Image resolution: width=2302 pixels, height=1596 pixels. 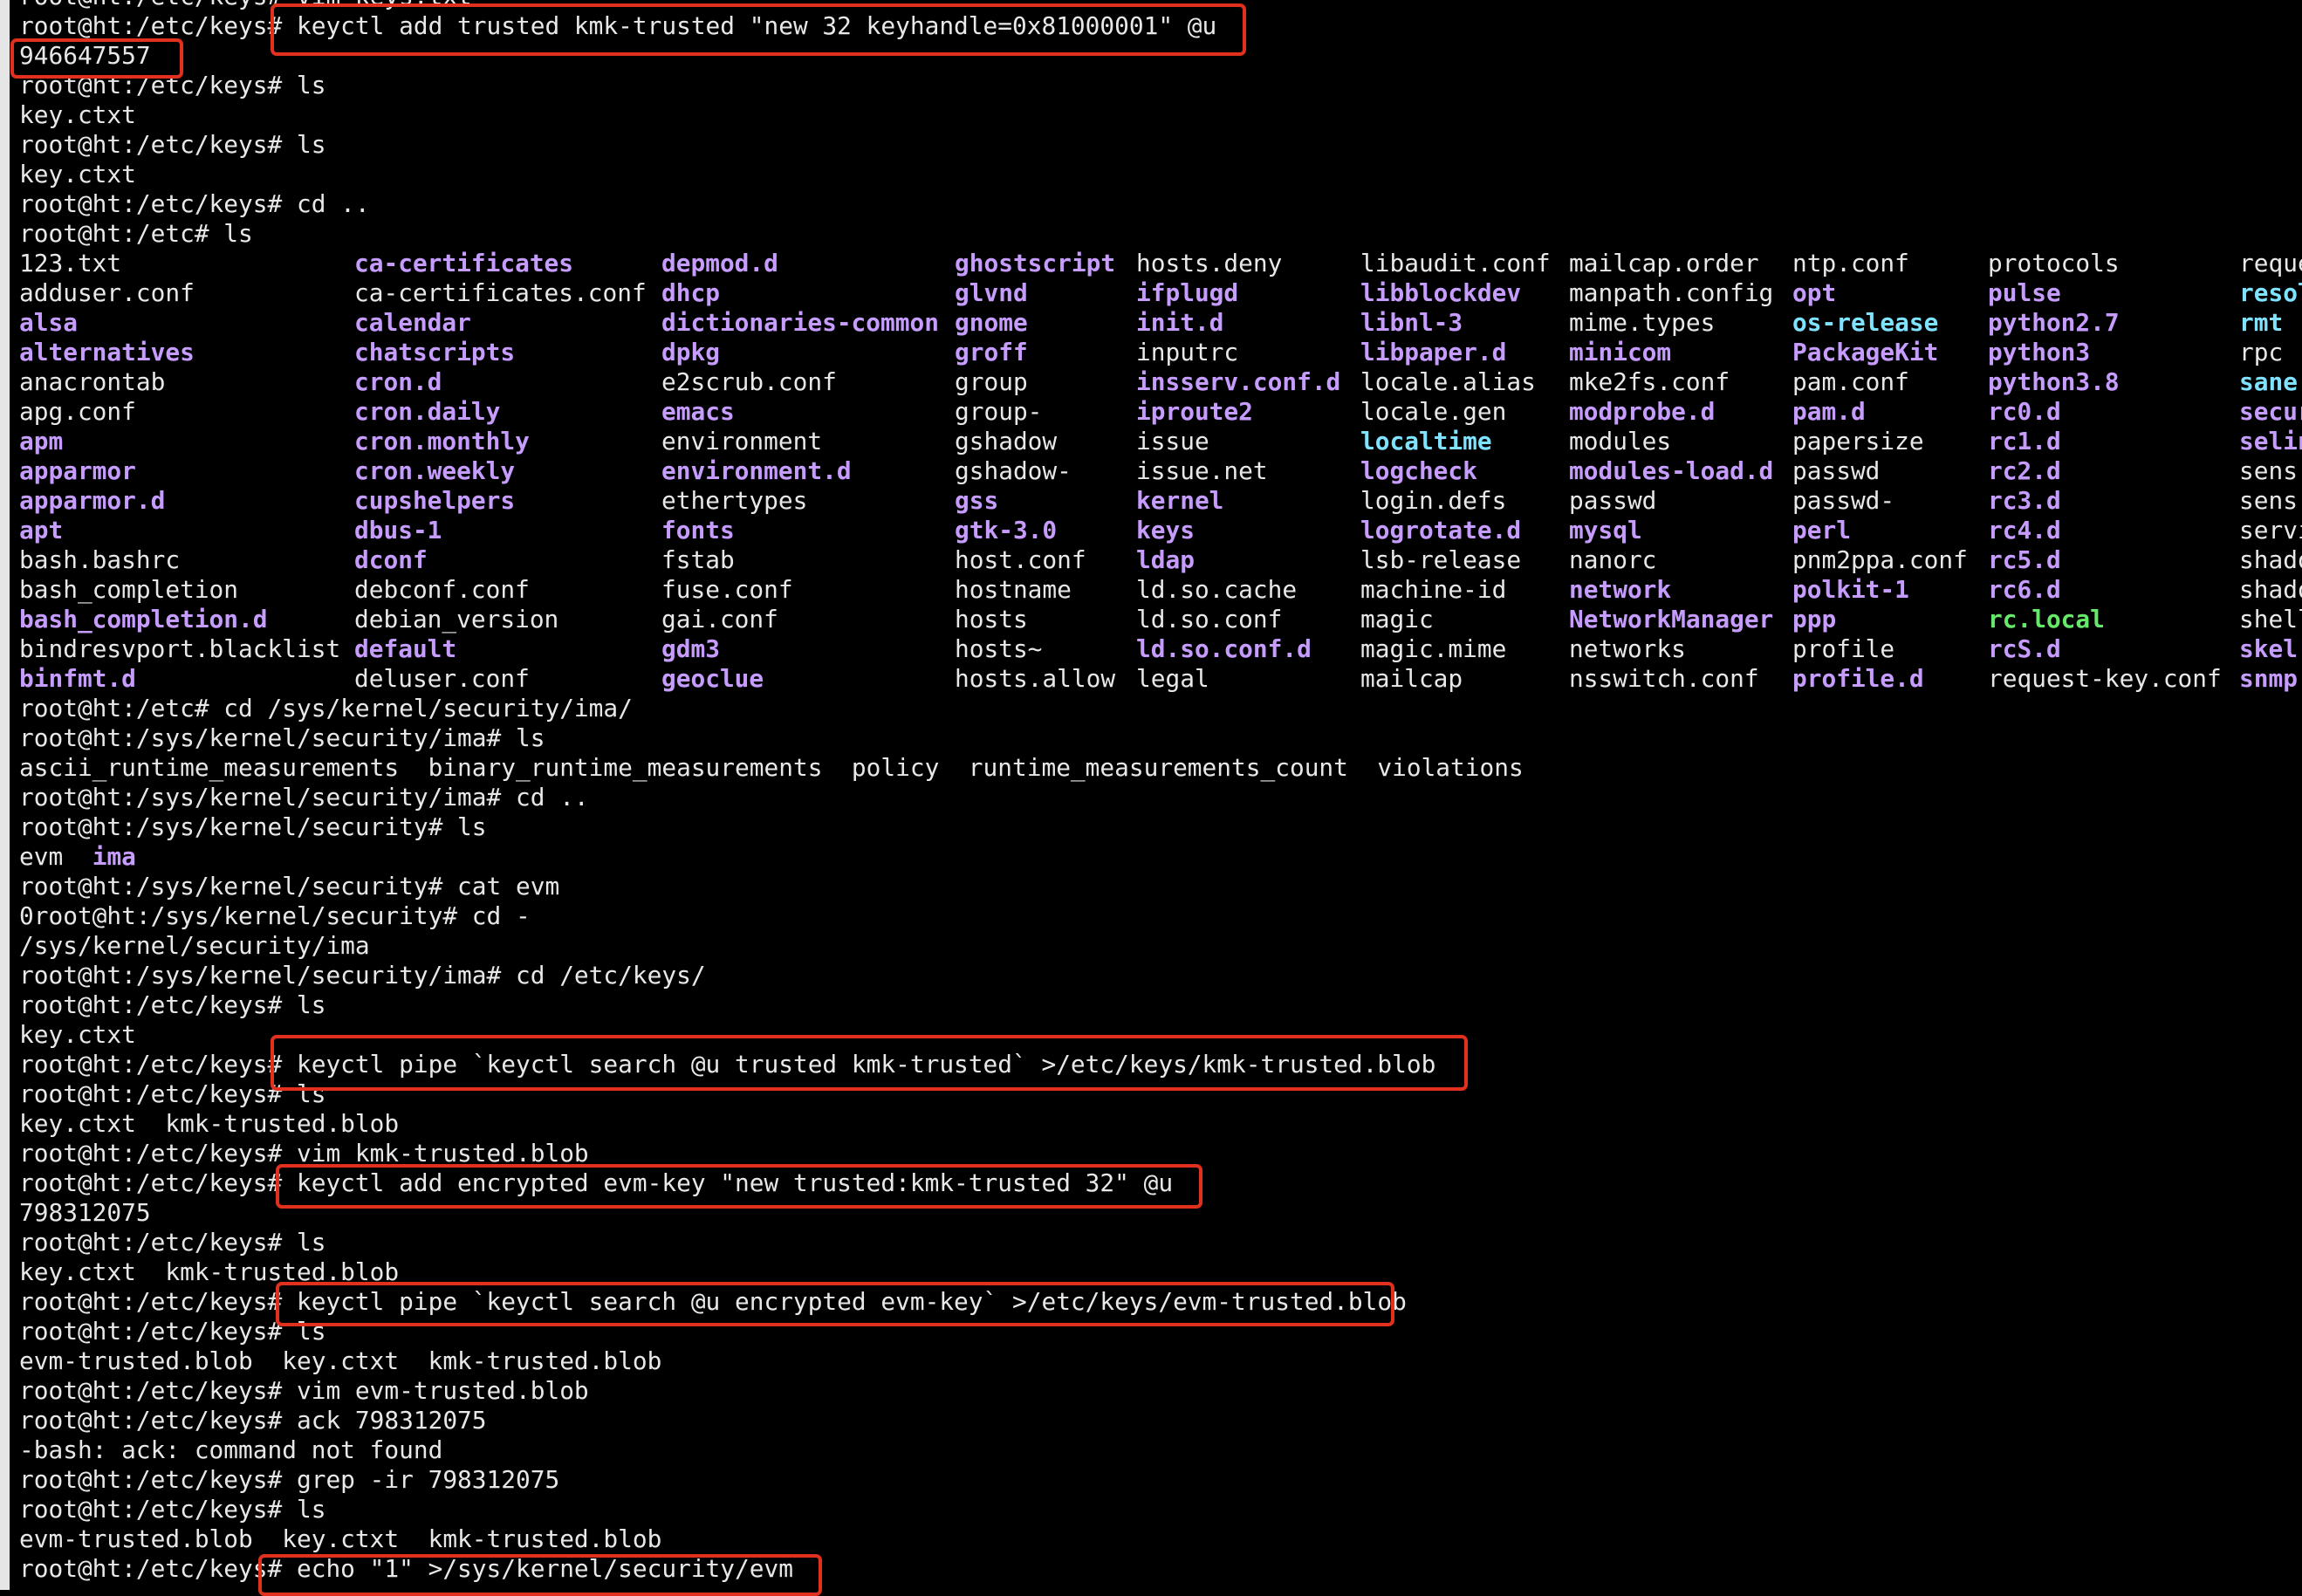 What do you see at coordinates (1426, 442) in the screenshot?
I see `ls-entry: localtime` at bounding box center [1426, 442].